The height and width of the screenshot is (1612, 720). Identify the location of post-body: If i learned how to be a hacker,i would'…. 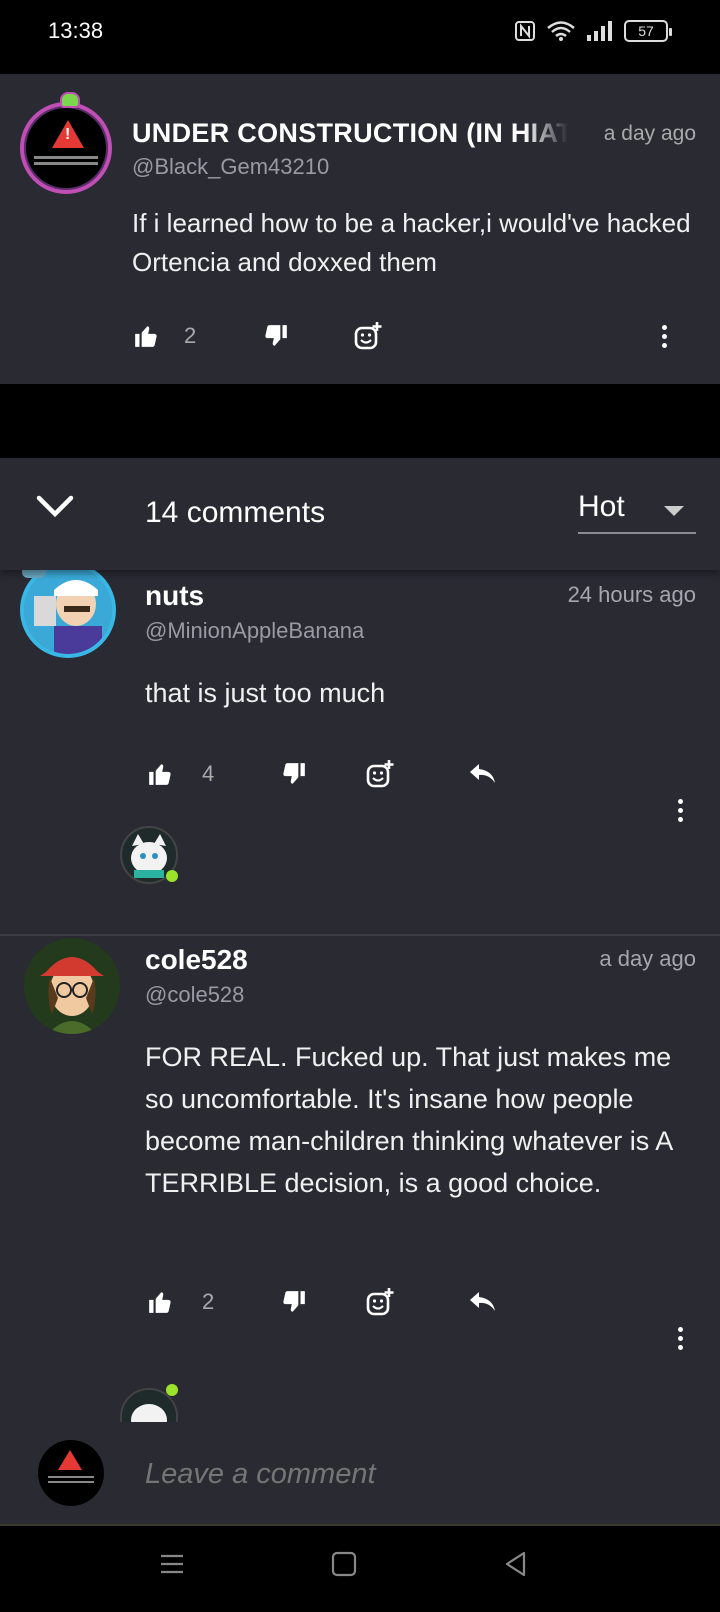
(411, 242).